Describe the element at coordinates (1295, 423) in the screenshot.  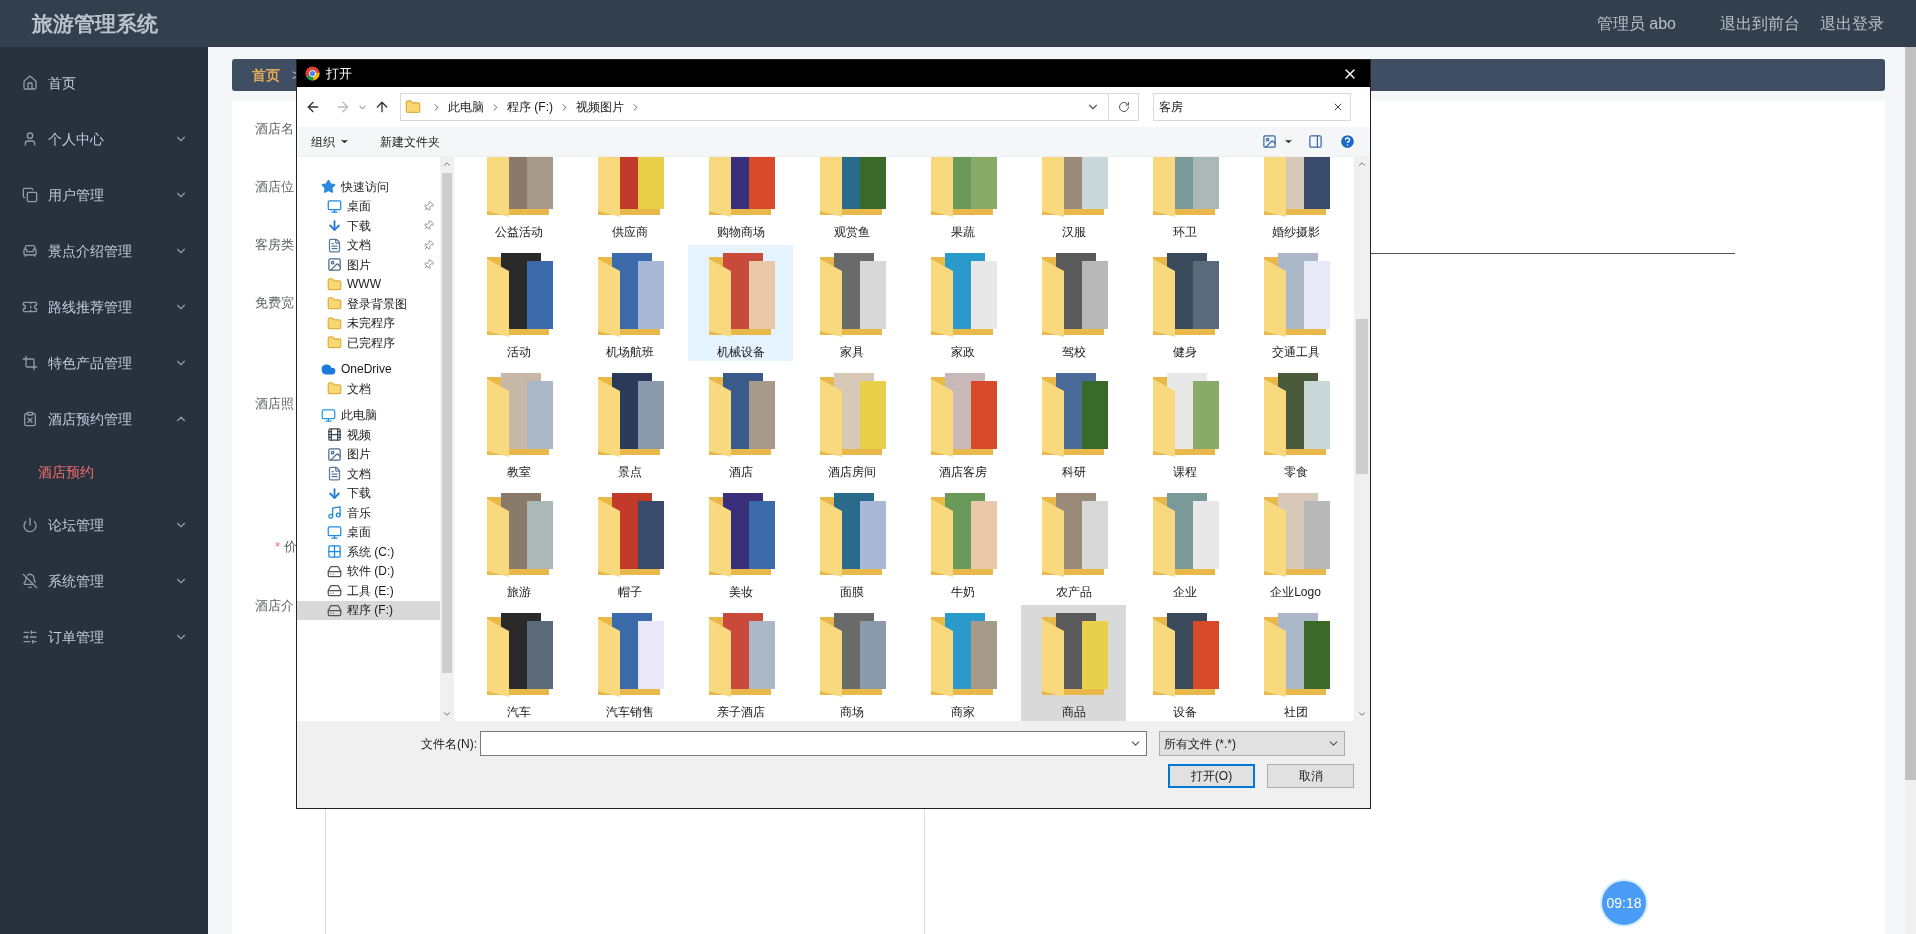
I see `folder-item: 零食` at that location.